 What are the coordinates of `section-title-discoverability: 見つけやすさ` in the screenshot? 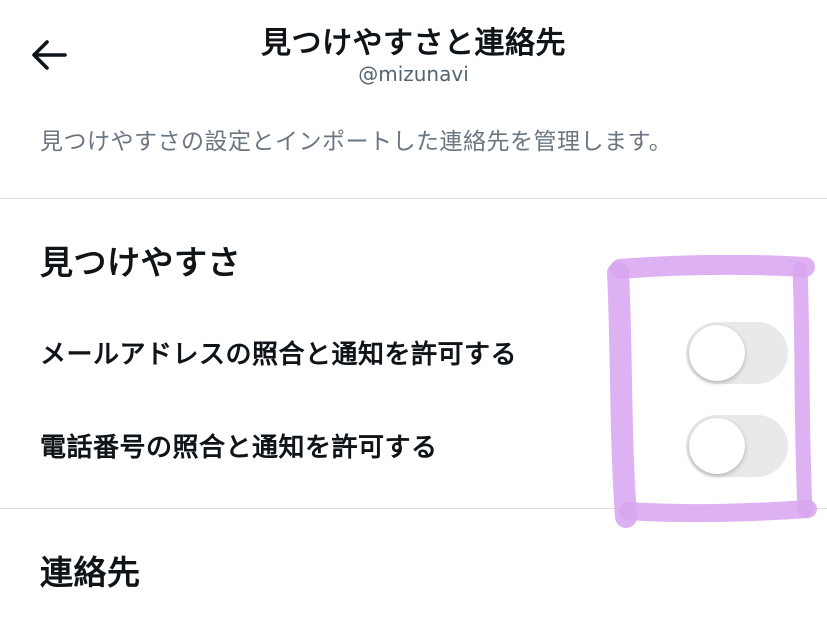 It's located at (140, 262).